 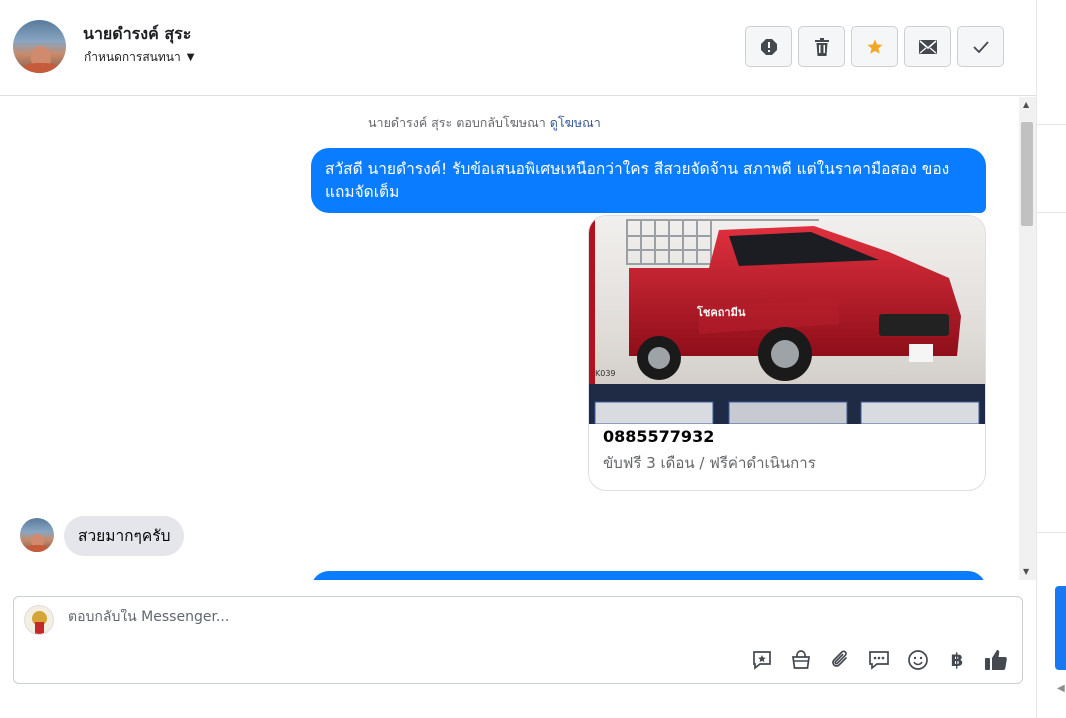 I want to click on delete-button, so click(x=821, y=46).